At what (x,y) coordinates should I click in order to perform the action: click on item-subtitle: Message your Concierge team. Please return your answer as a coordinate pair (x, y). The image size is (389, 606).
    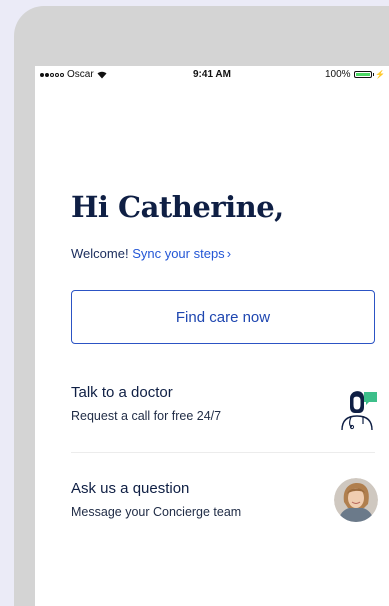
    Looking at the image, I should click on (156, 512).